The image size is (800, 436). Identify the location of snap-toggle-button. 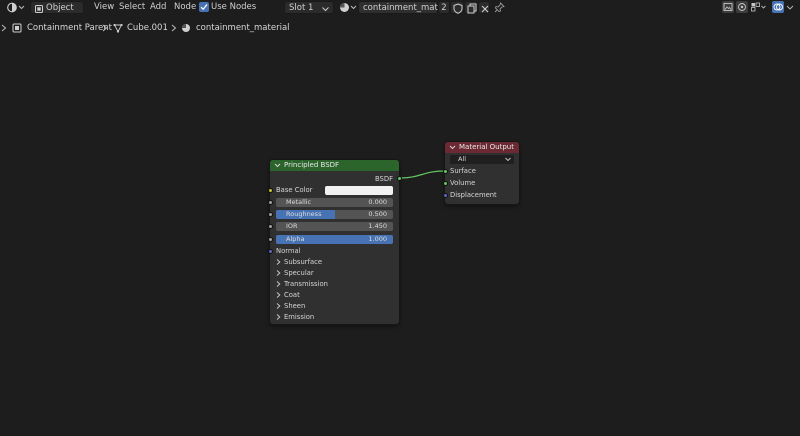
(742, 7).